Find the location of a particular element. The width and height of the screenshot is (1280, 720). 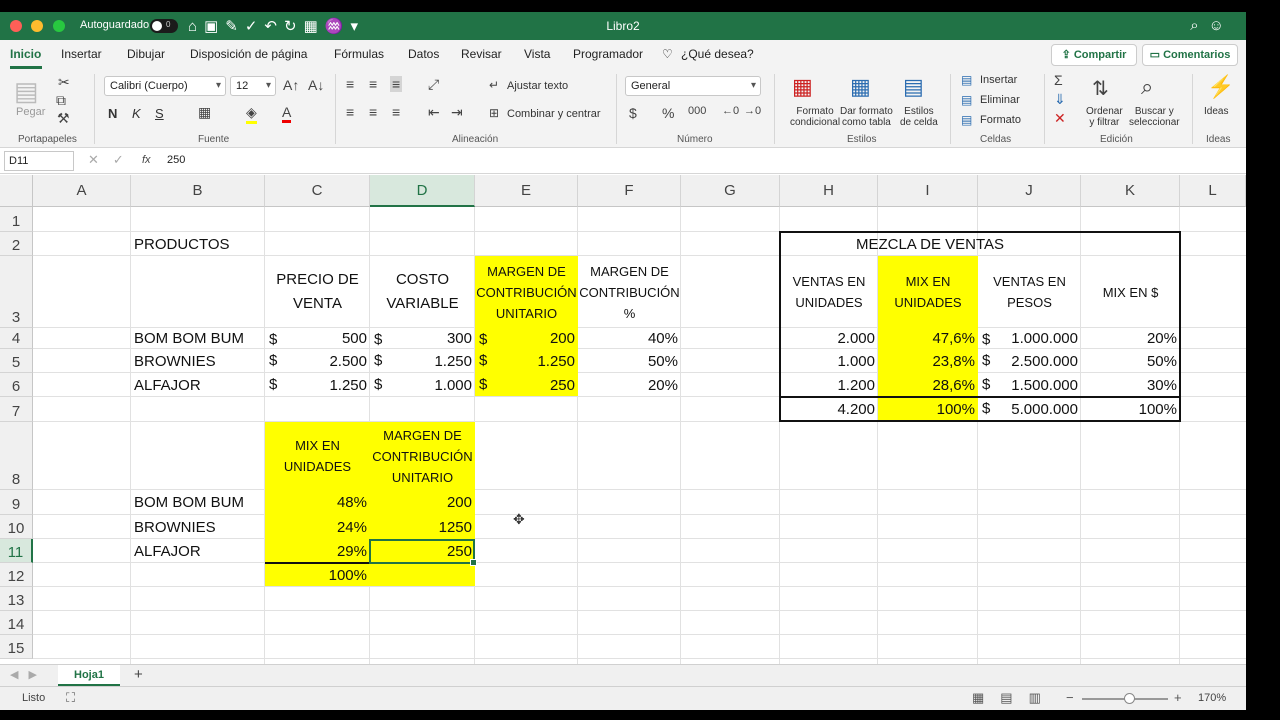

add-sheet-button: + is located at coordinates (138, 674).